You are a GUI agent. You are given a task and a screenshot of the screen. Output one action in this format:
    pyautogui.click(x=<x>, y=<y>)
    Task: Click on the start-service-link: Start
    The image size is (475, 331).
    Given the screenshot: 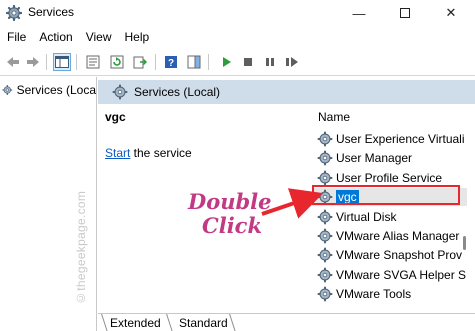 What is the action you would take?
    pyautogui.click(x=117, y=153)
    